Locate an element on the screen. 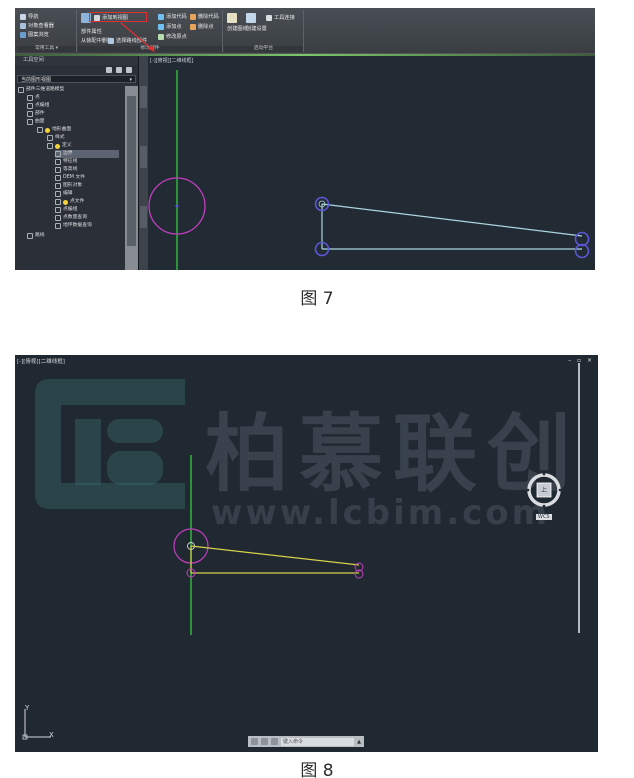 The height and width of the screenshot is (778, 634). tree-item: 曲面 is located at coordinates (36, 122).